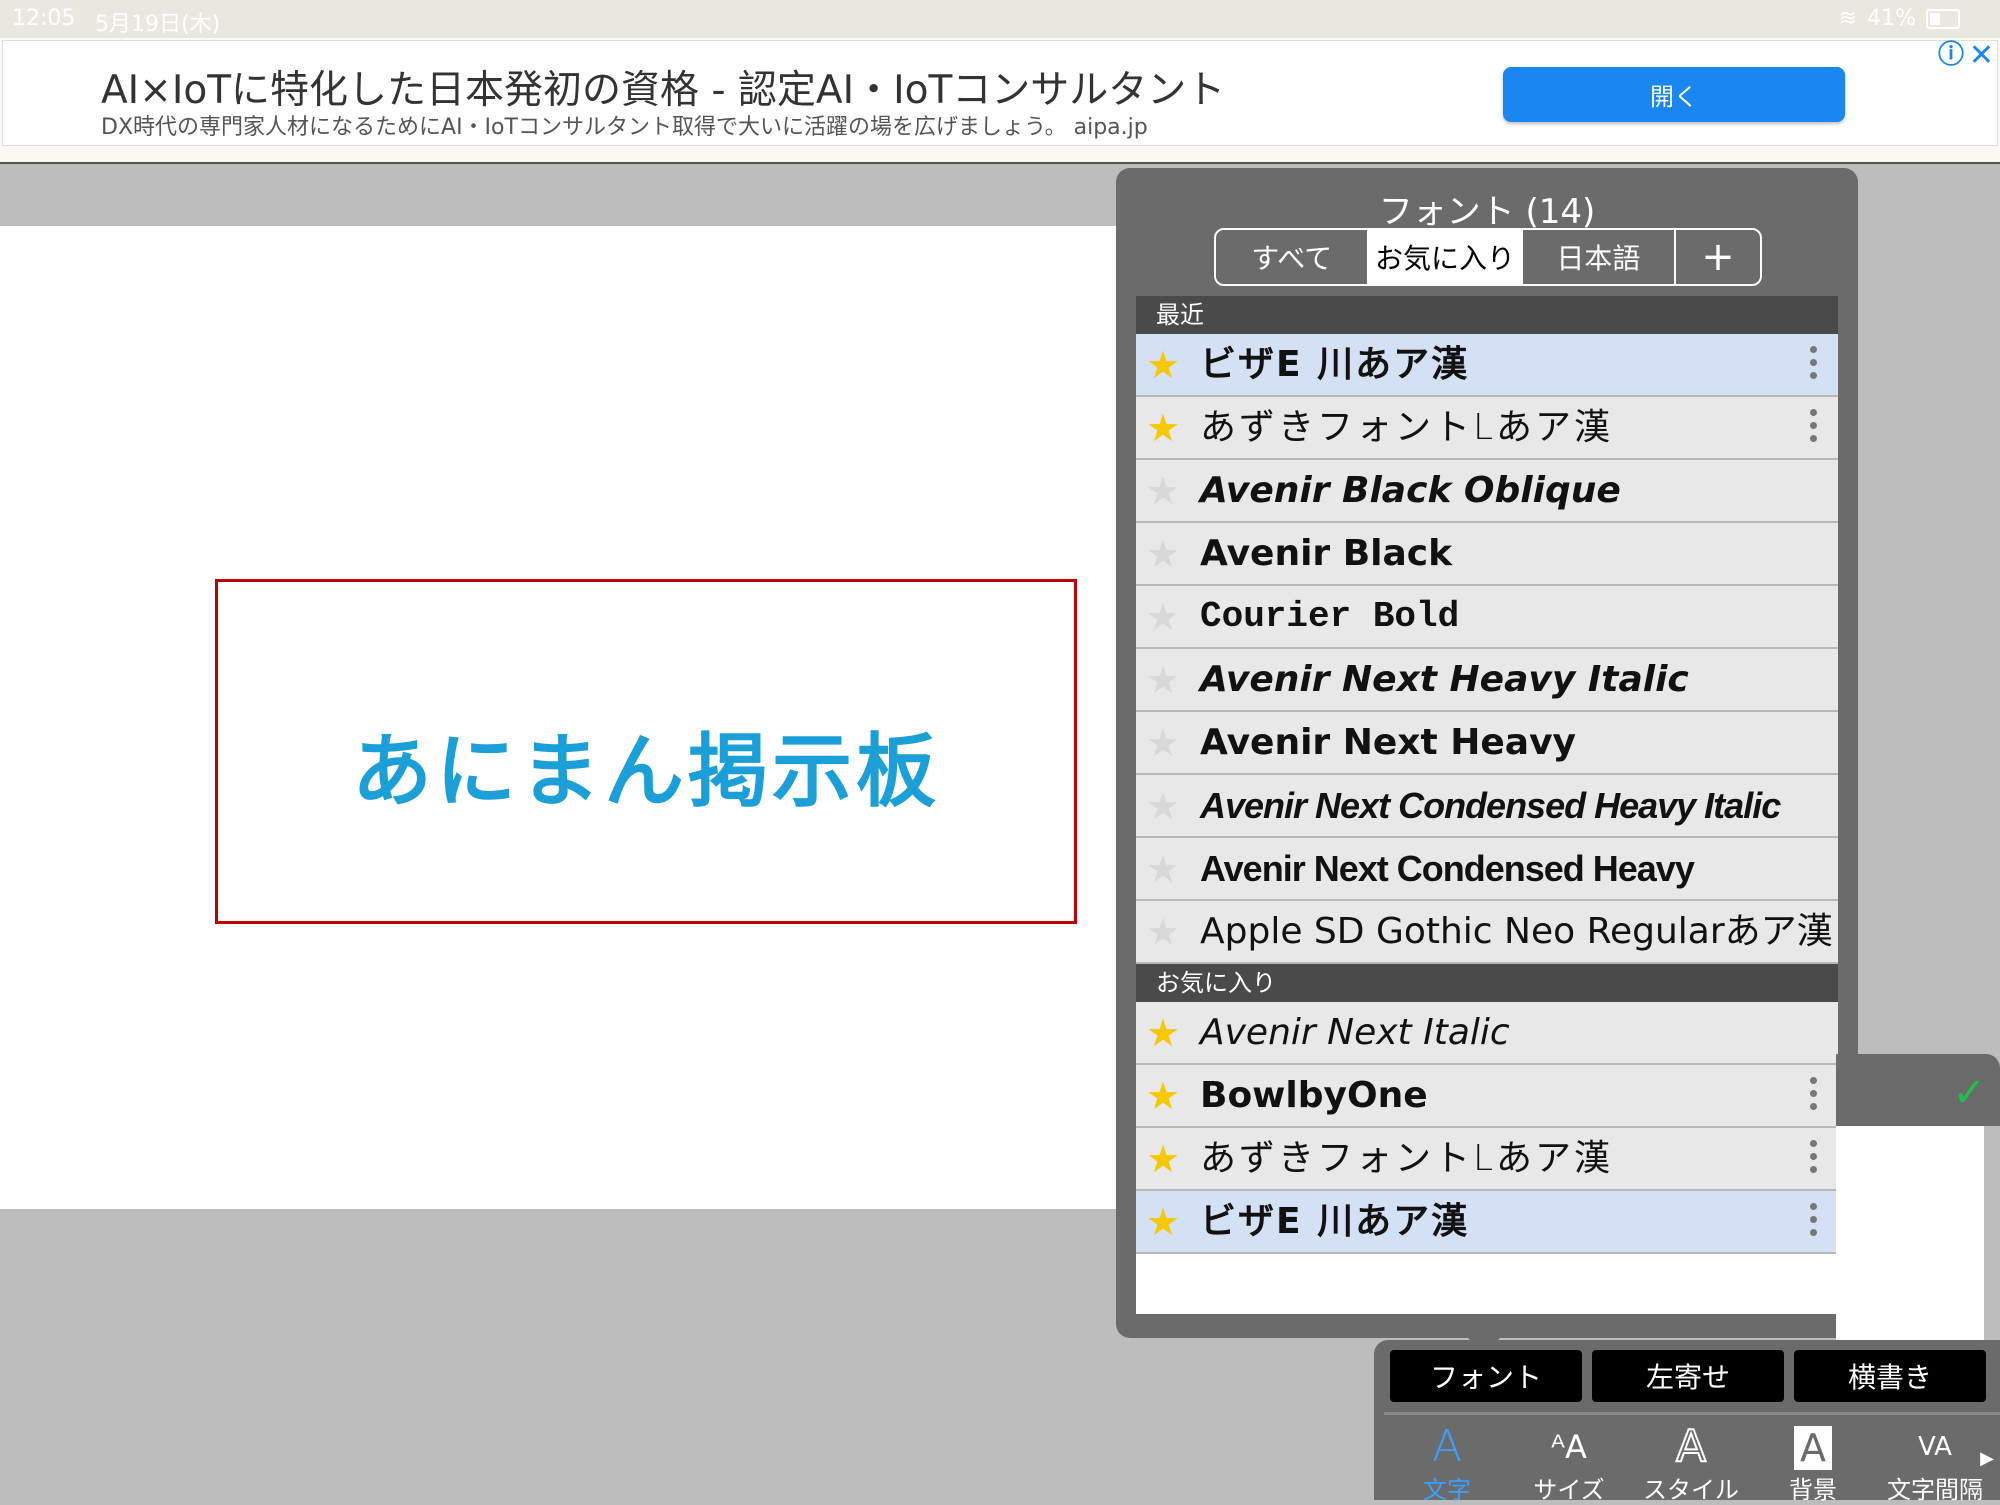 This screenshot has width=2000, height=1505. I want to click on tab-background: A 背景, so click(1813, 1462).